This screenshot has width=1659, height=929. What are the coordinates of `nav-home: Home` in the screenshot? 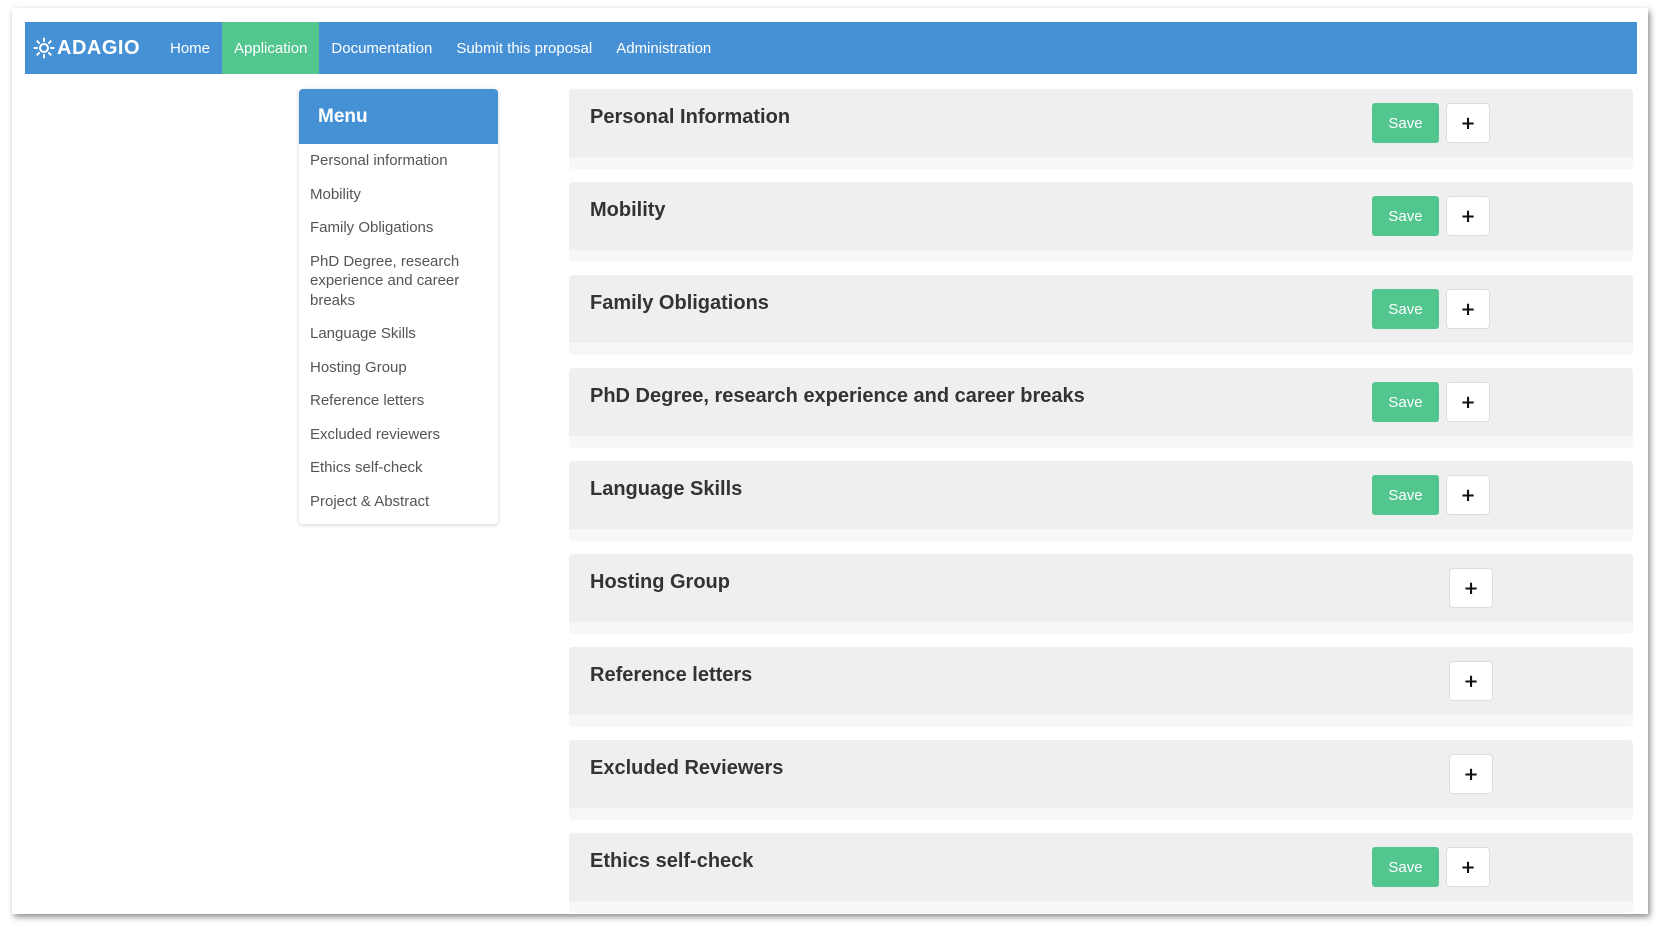 It's located at (190, 48).